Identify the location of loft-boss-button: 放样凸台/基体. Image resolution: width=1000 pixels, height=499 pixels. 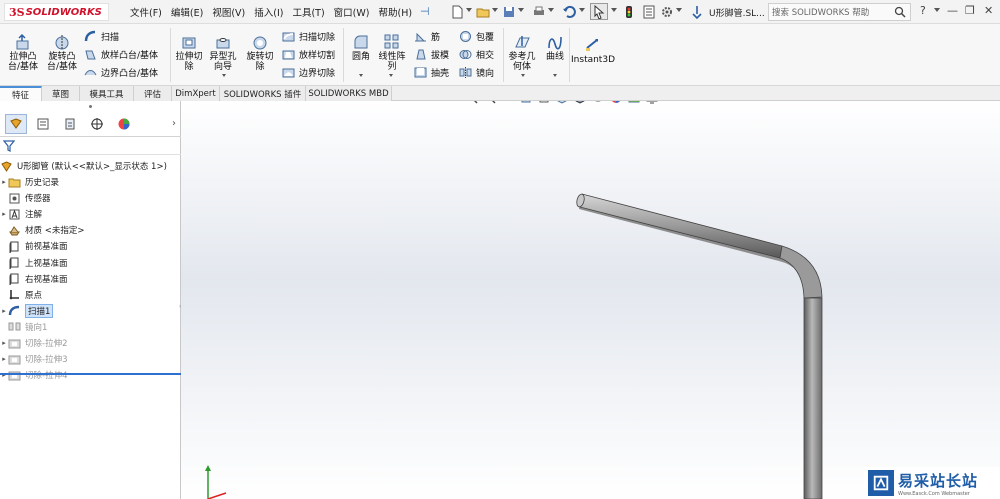
(121, 54).